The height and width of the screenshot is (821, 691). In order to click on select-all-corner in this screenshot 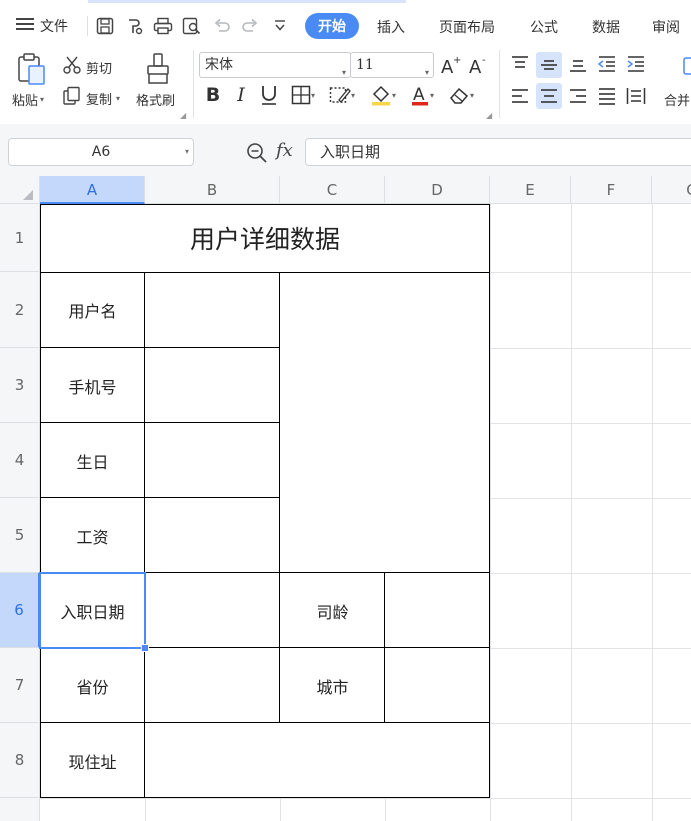, I will do `click(20, 190)`.